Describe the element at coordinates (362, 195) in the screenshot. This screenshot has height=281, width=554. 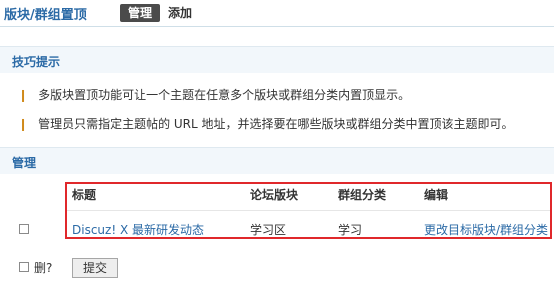
I see `column-header-group: 群组分类` at that location.